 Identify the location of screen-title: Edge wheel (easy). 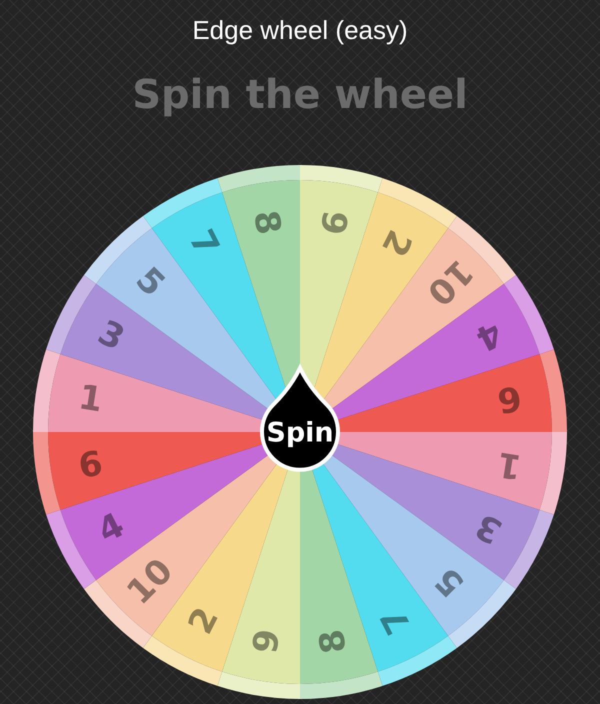
(300, 30).